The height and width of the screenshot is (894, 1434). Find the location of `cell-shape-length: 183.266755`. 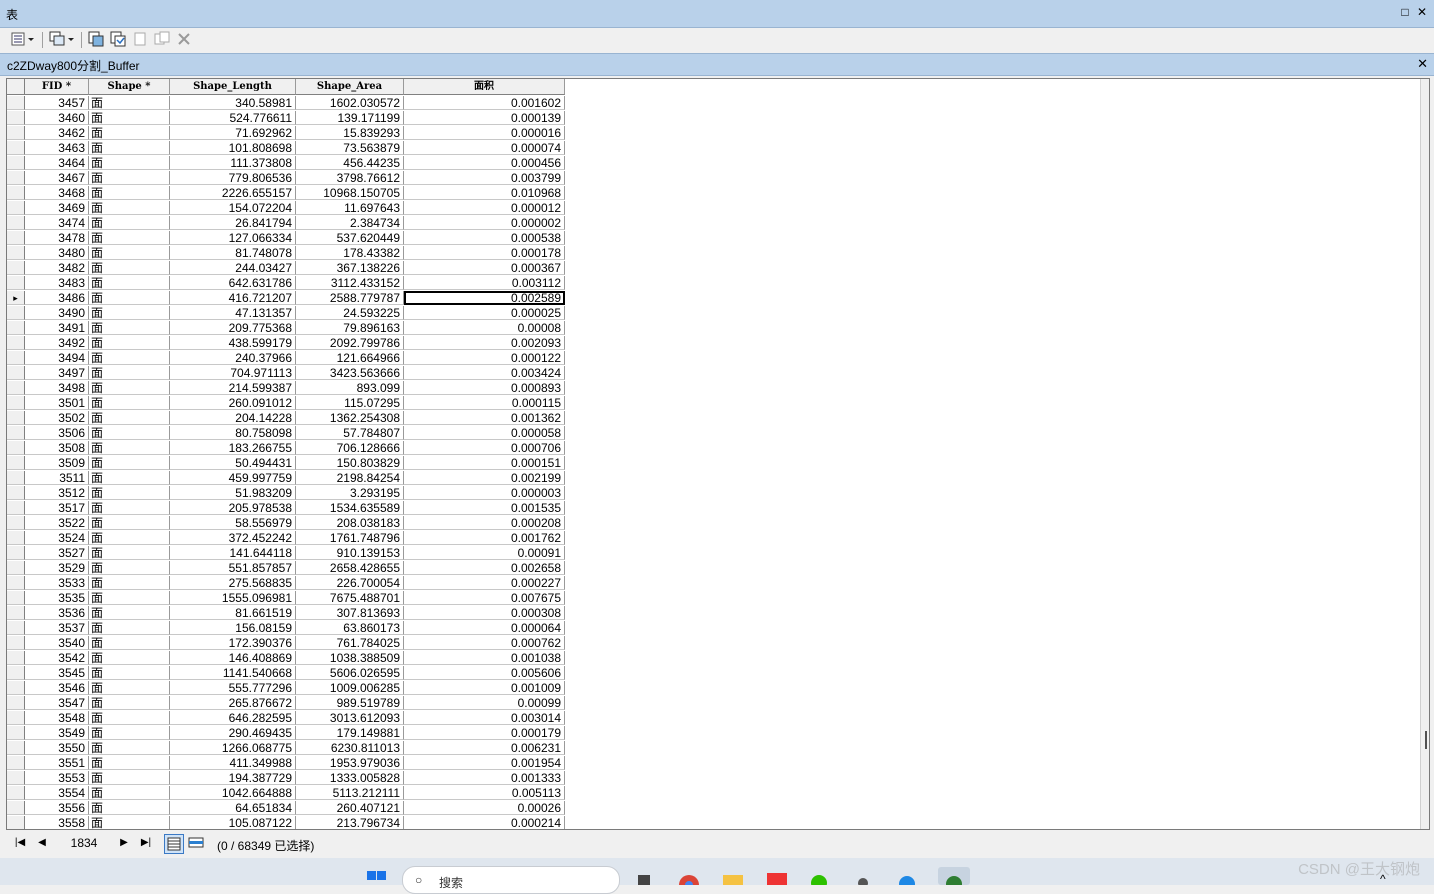

cell-shape-length: 183.266755 is located at coordinates (233, 448).